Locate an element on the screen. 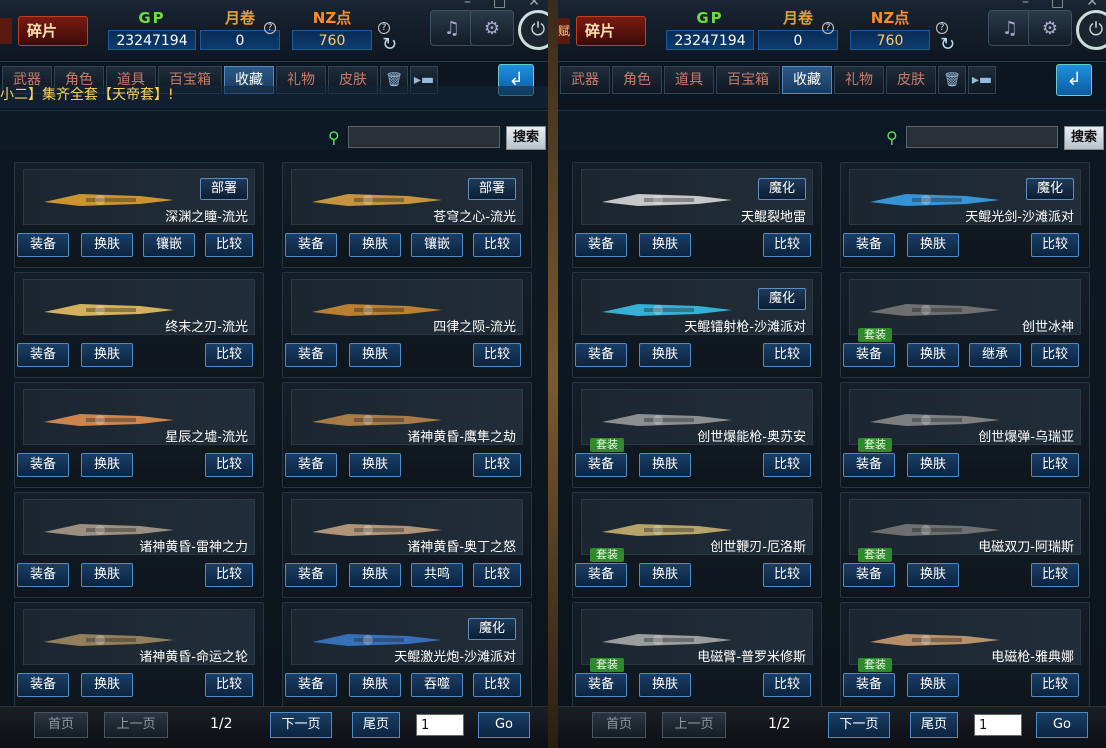  trash-icon: 🗑 is located at coordinates (952, 80).